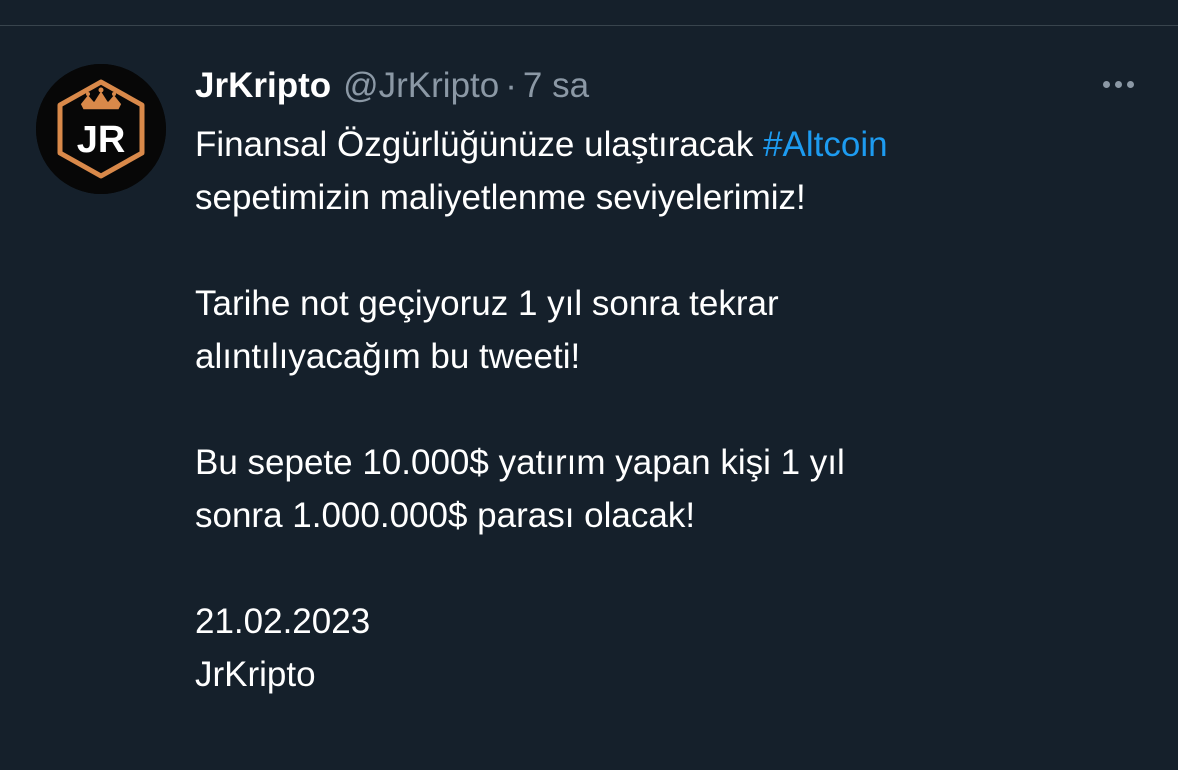 This screenshot has height=770, width=1178. What do you see at coordinates (1106, 84) in the screenshot?
I see `more-horizontal-icon` at bounding box center [1106, 84].